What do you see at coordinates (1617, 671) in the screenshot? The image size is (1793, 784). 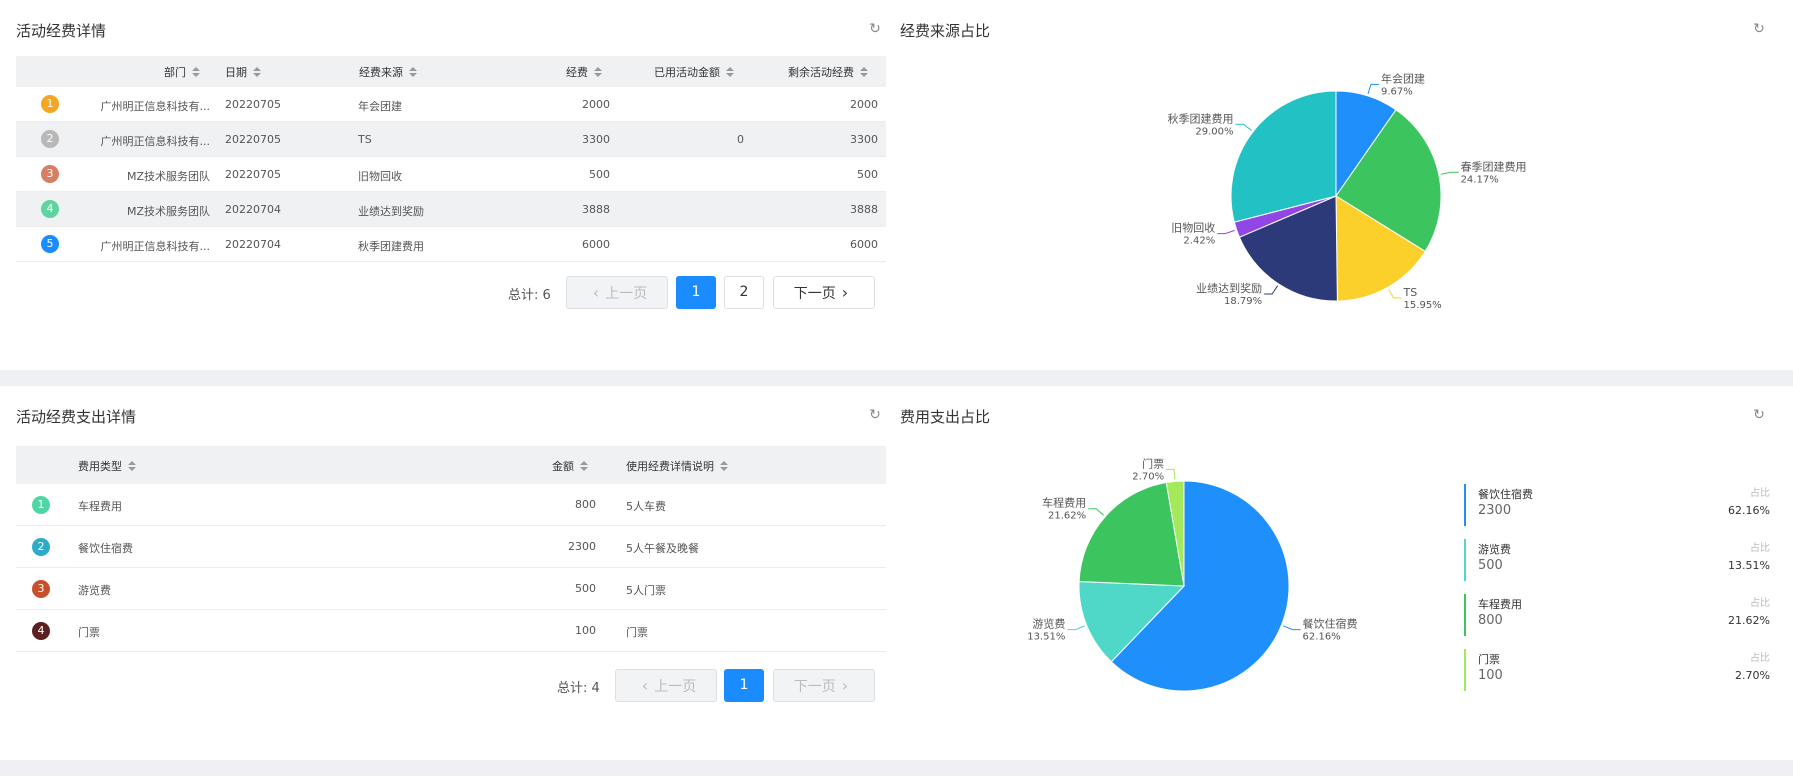 I see `legend-item: 门票 100 占比 2.70%` at bounding box center [1617, 671].